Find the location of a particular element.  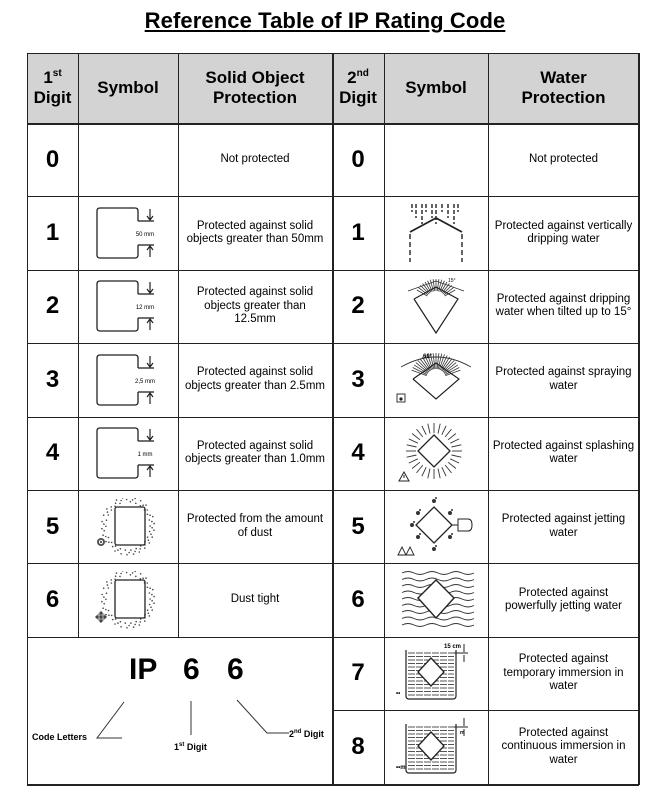

water-digit: 5 is located at coordinates (358, 526).